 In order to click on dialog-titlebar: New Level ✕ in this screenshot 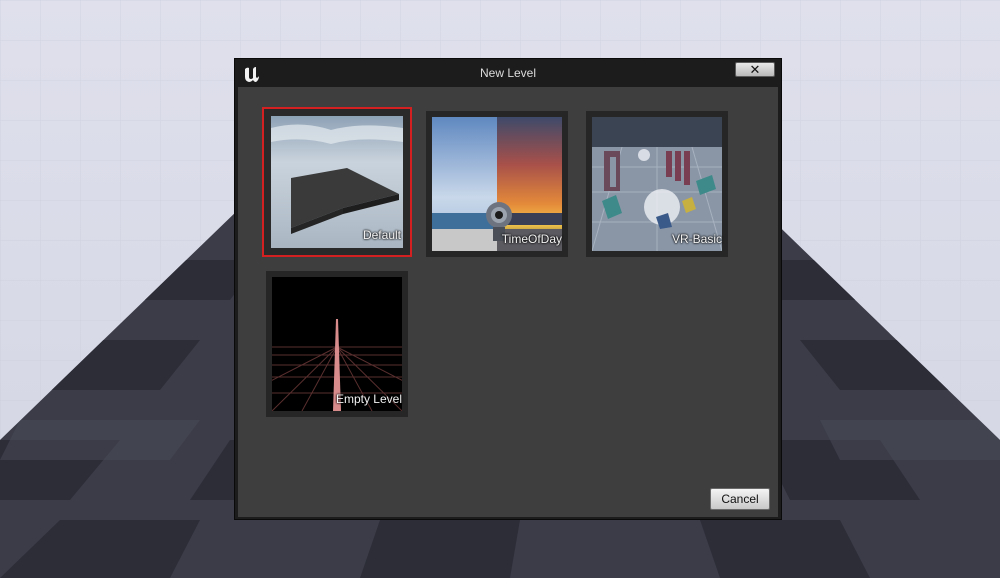, I will do `click(508, 73)`.